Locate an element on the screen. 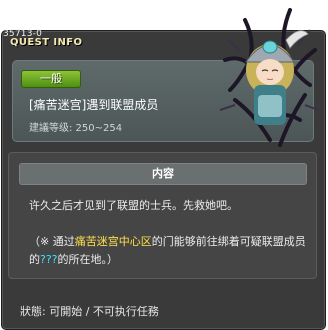  hint-prefix: （※ 通过 is located at coordinates (52, 241).